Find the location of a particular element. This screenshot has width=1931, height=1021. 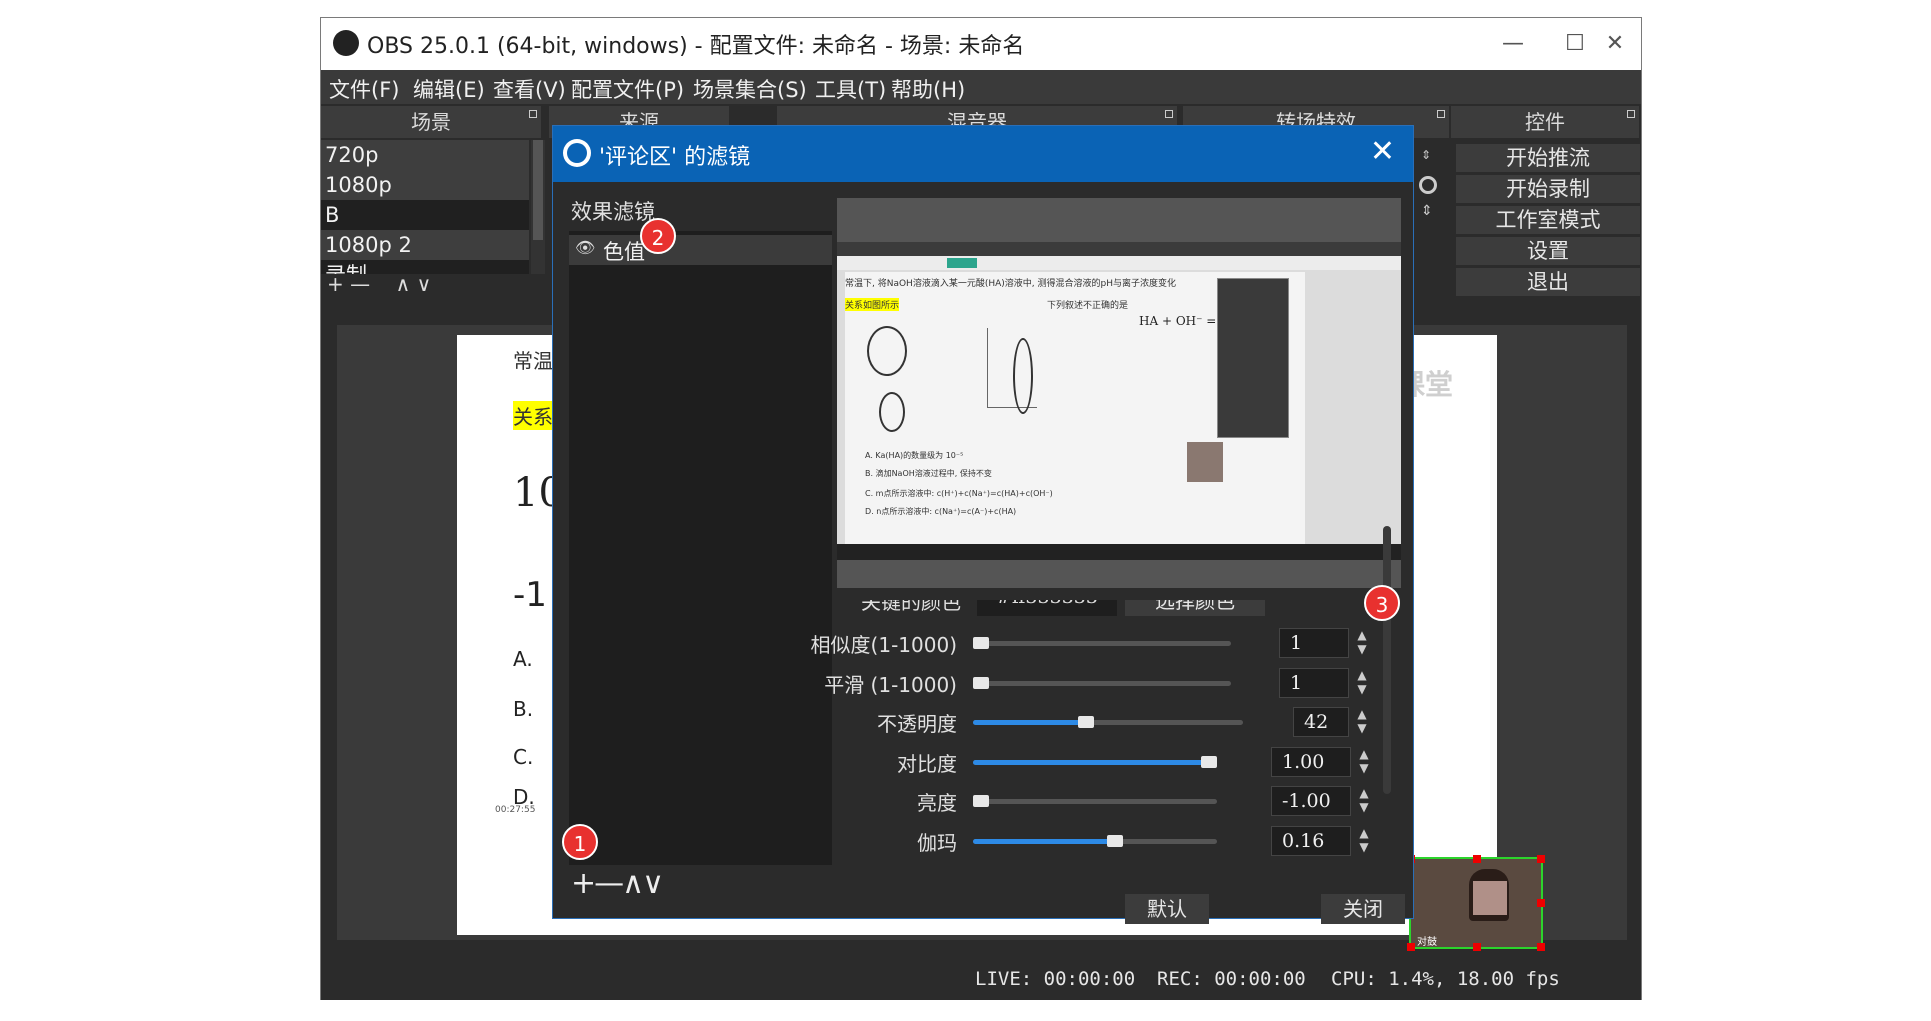

scene-item: 1080p 2 is located at coordinates (425, 245).